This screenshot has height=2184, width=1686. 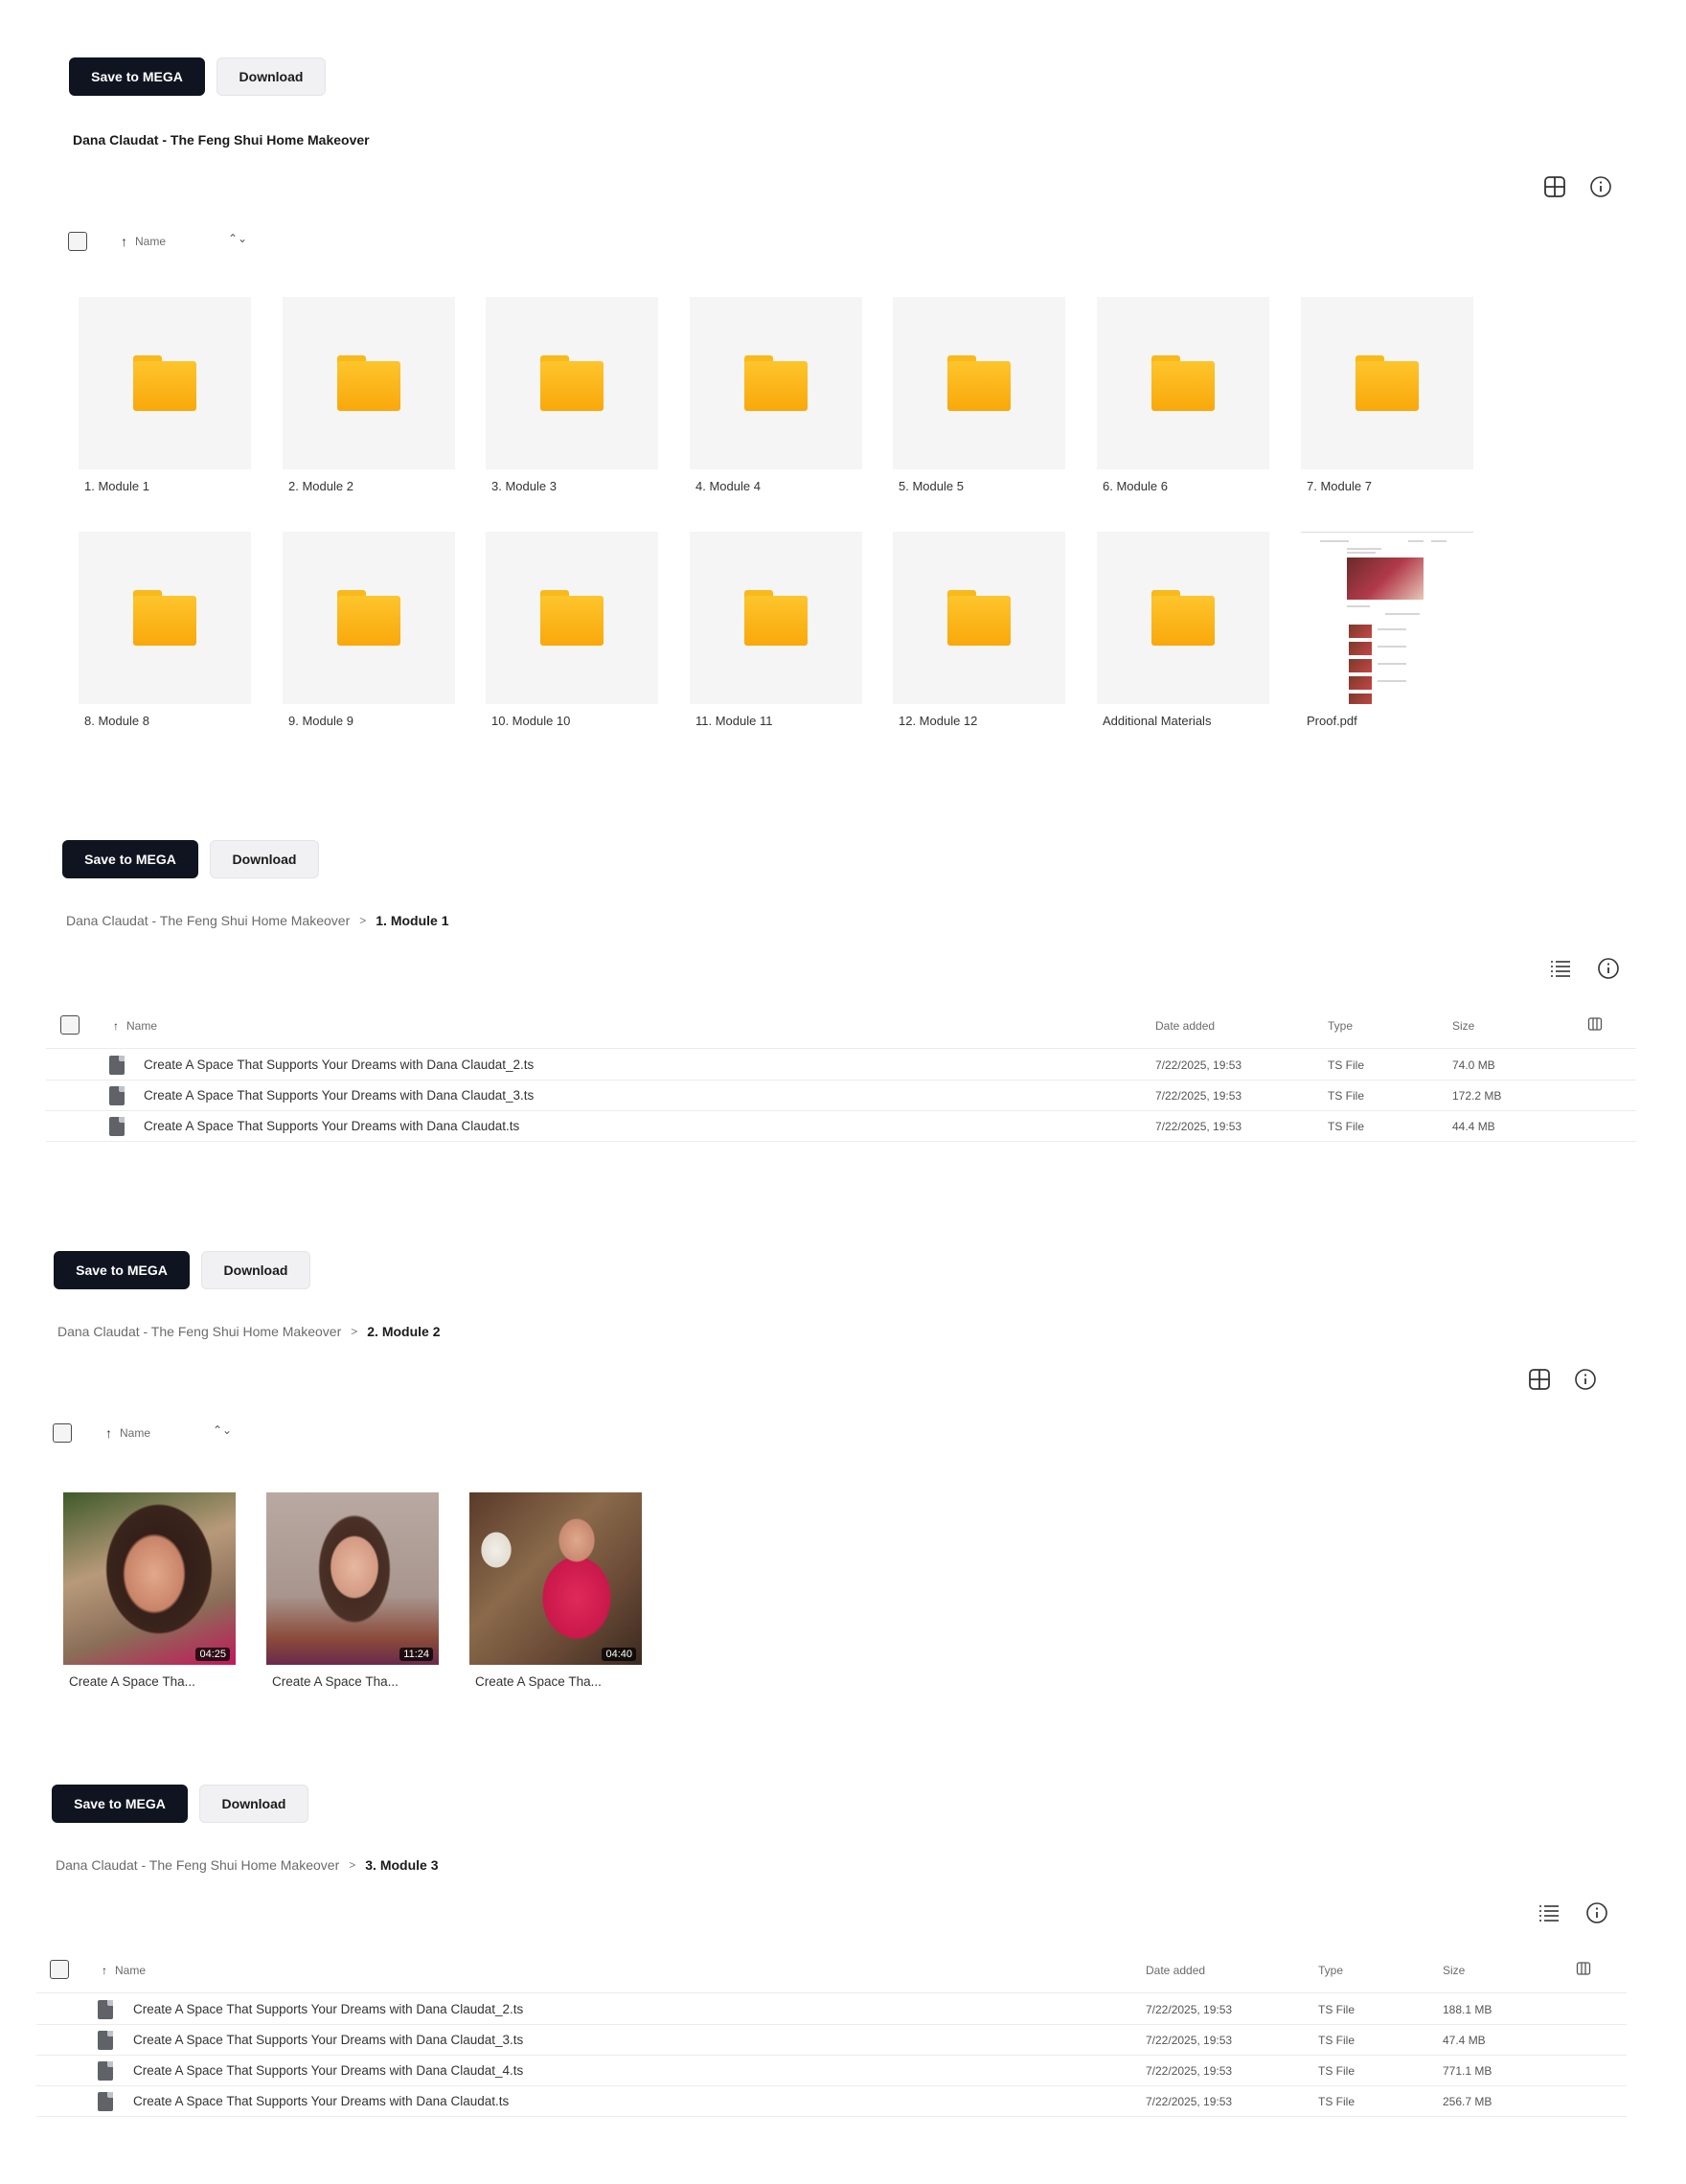 I want to click on folder-name: 9. Module 9, so click(x=321, y=721).